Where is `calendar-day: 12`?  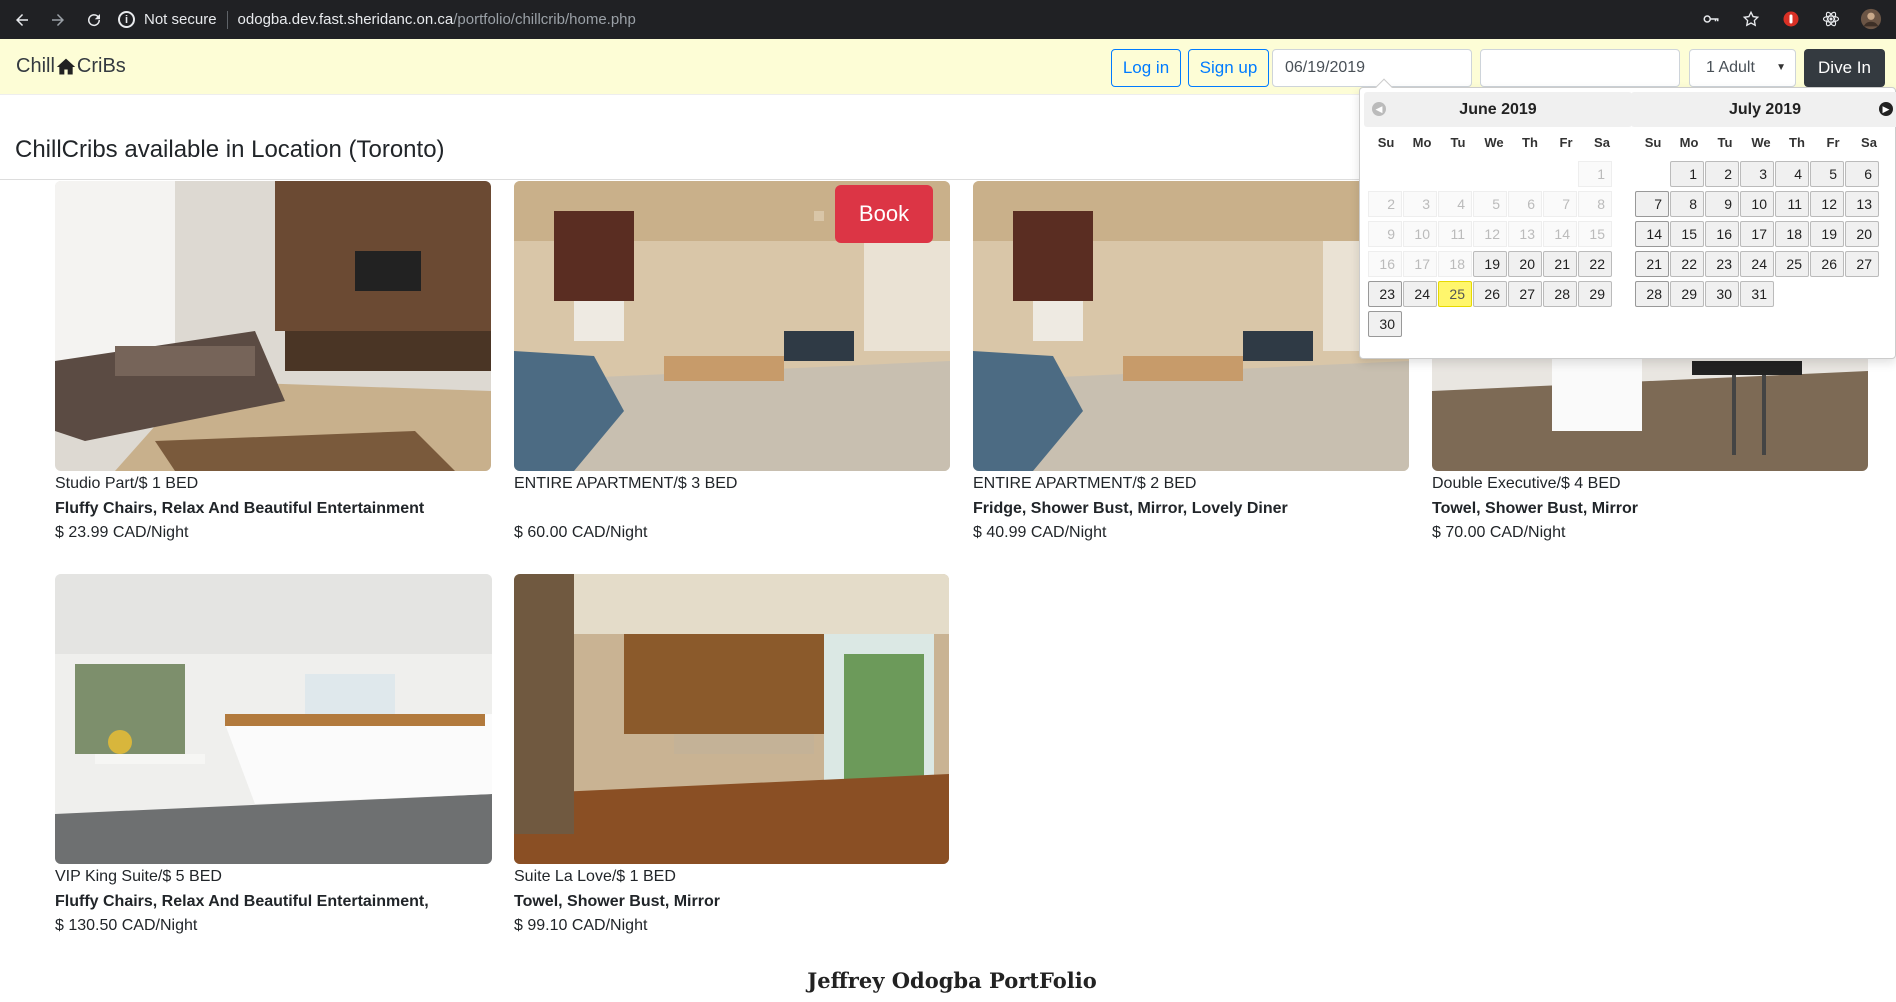 calendar-day: 12 is located at coordinates (1827, 204).